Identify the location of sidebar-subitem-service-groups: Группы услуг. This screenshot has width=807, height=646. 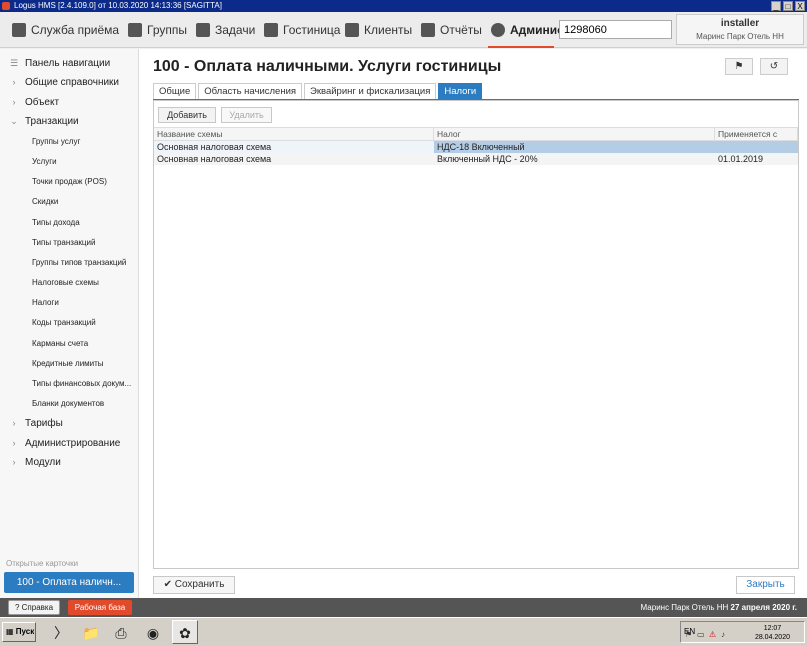
(56, 144).